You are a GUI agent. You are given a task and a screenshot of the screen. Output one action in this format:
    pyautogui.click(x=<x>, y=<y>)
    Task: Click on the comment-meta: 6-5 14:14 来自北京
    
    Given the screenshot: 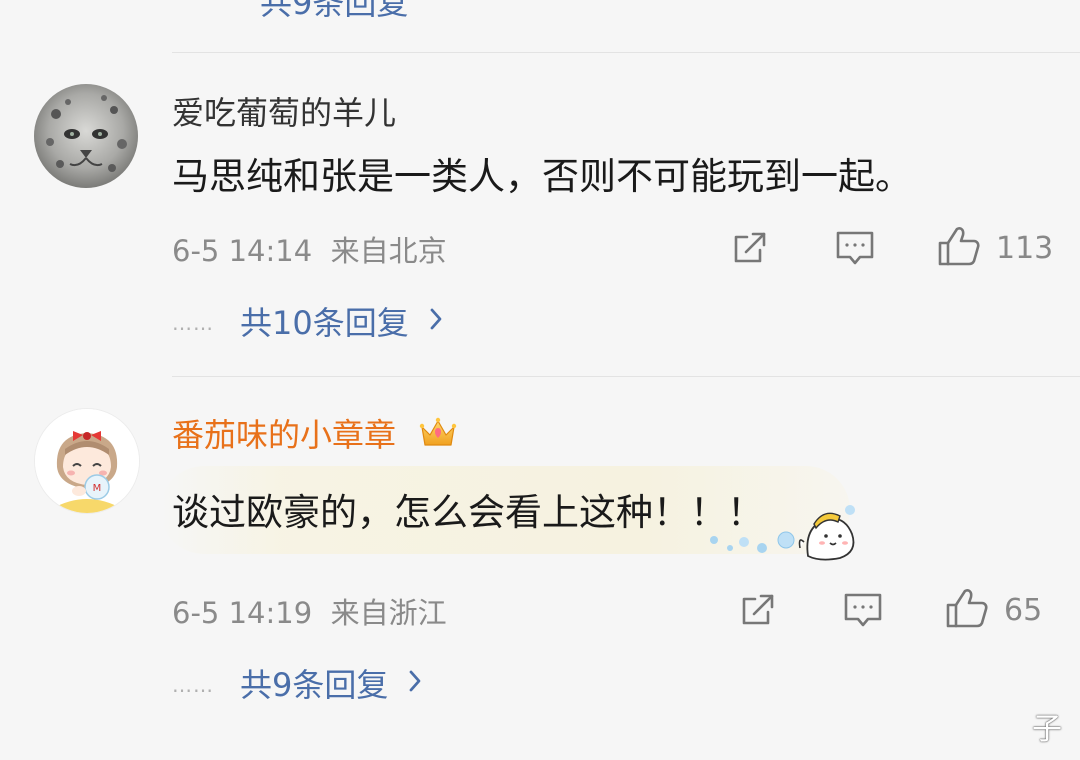 What is the action you would take?
    pyautogui.click(x=309, y=249)
    